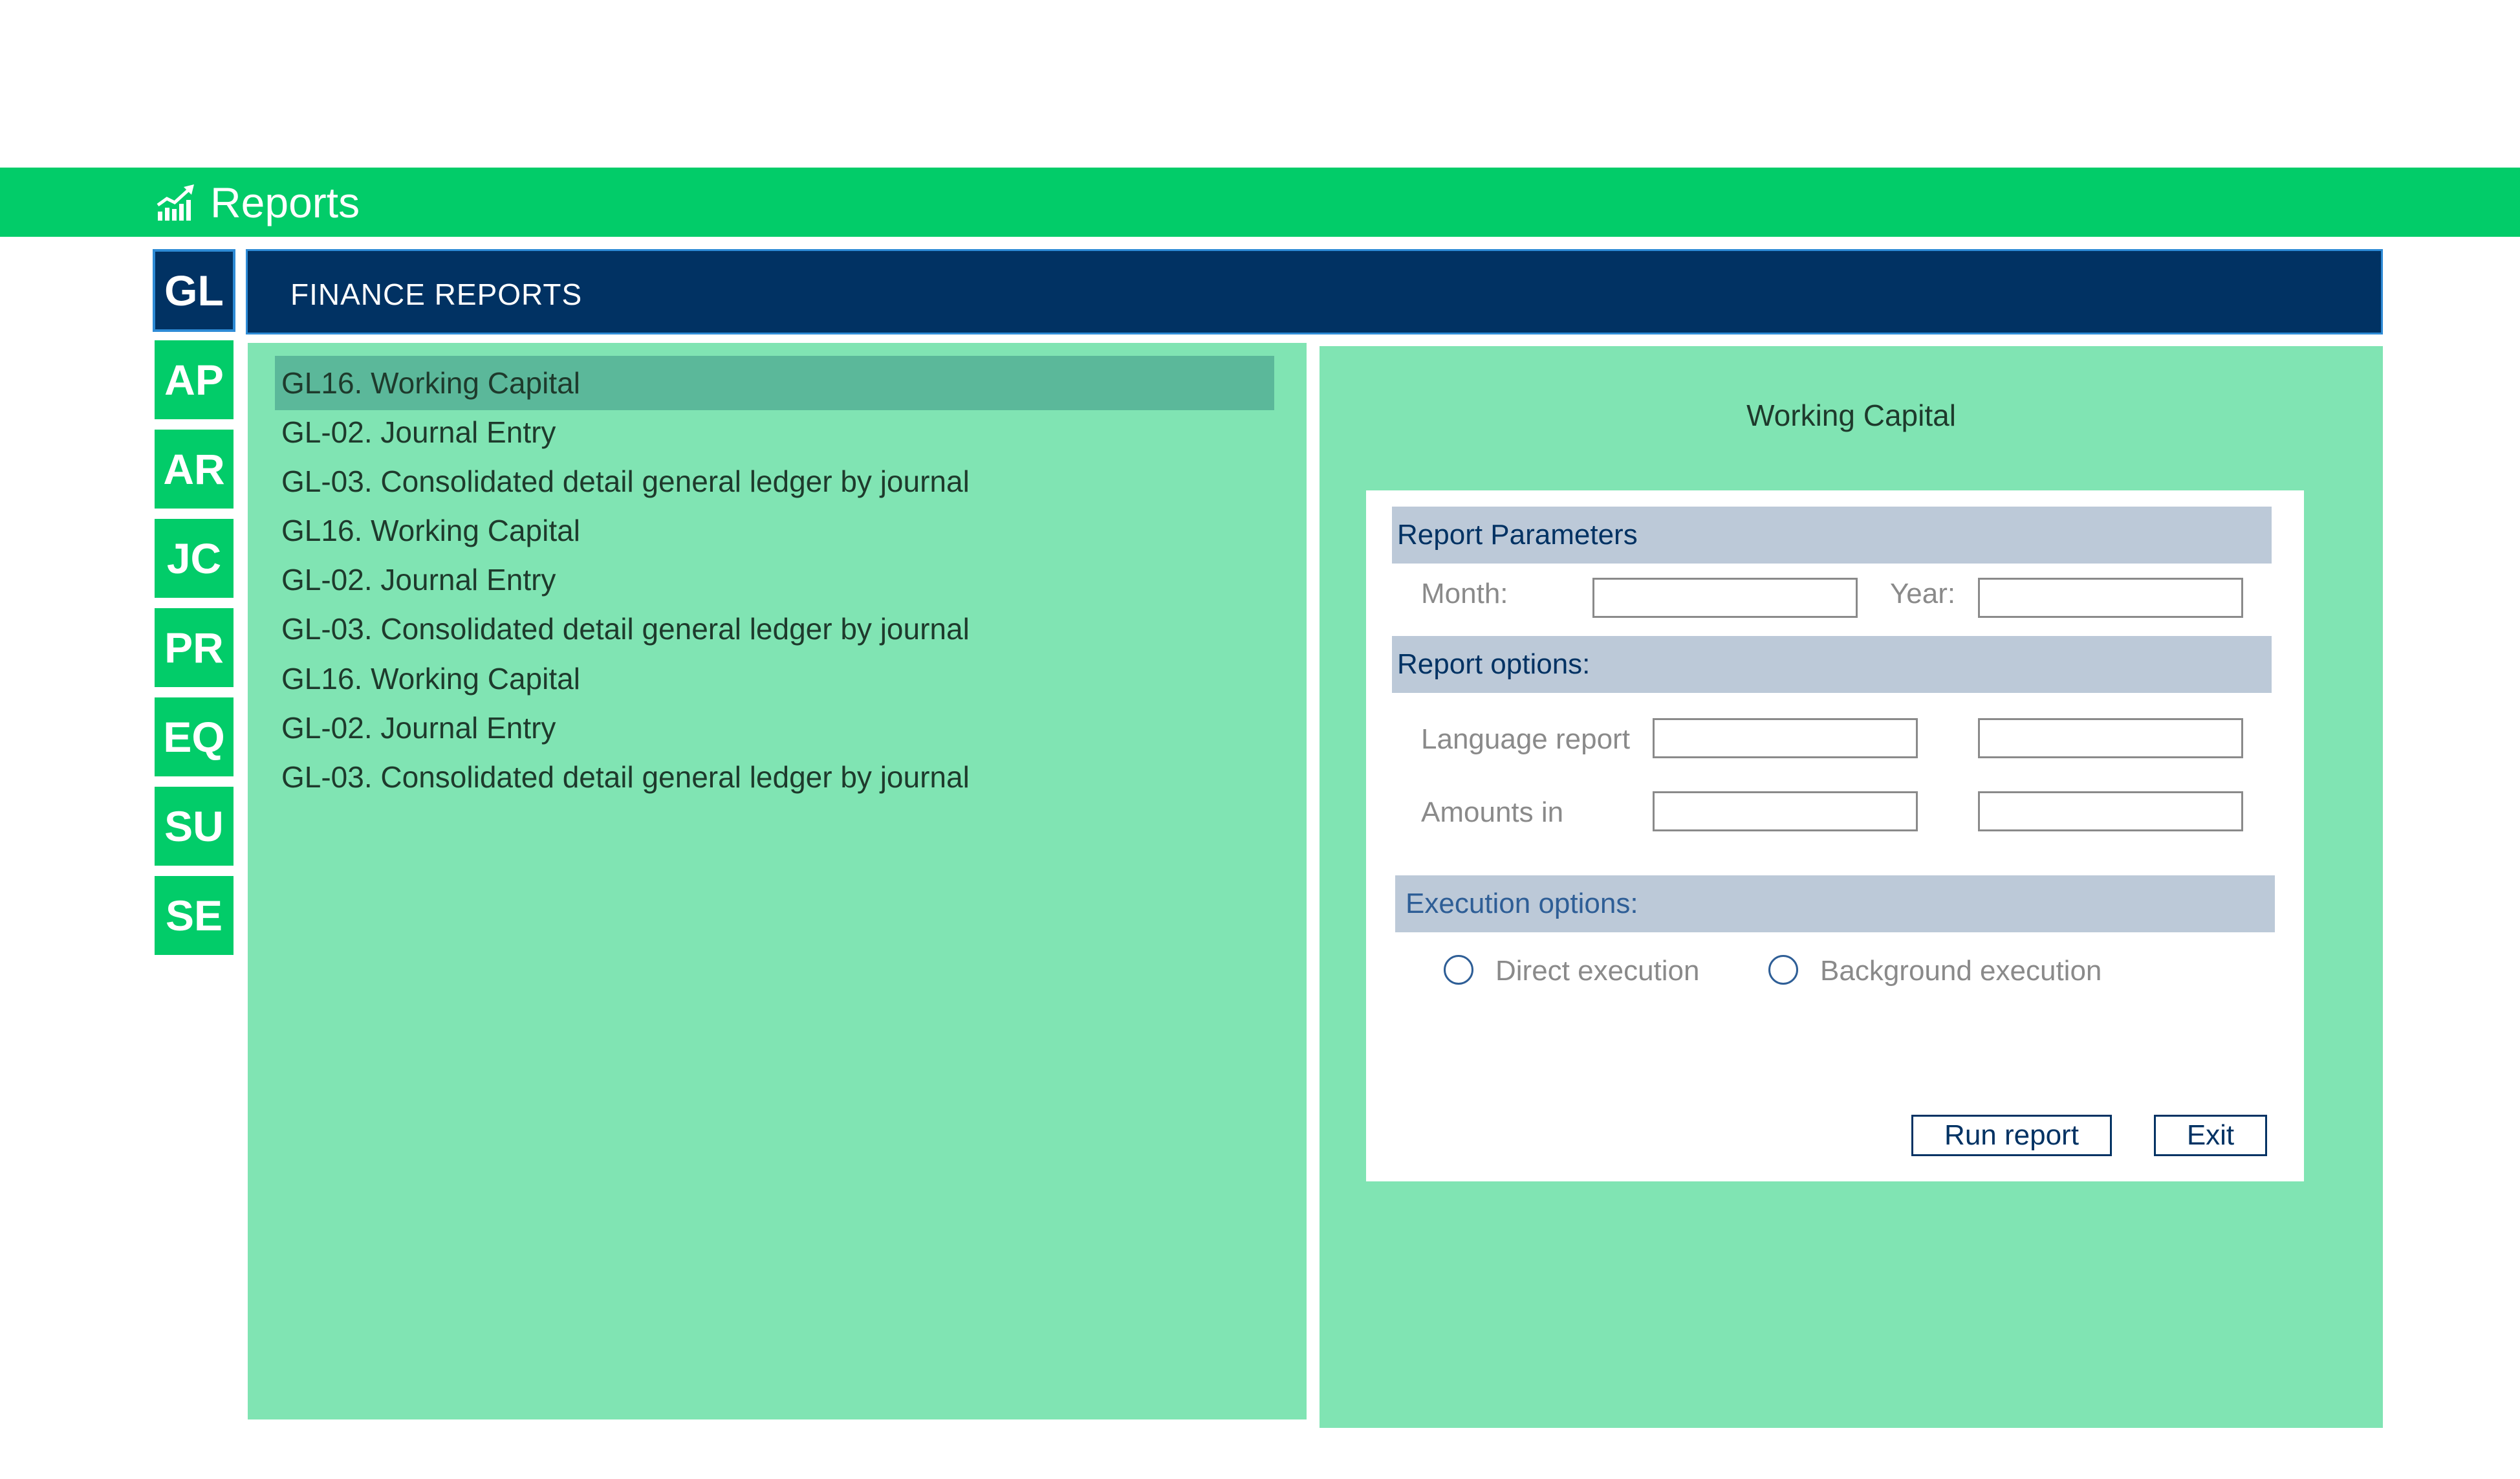  I want to click on year-field, so click(2110, 598).